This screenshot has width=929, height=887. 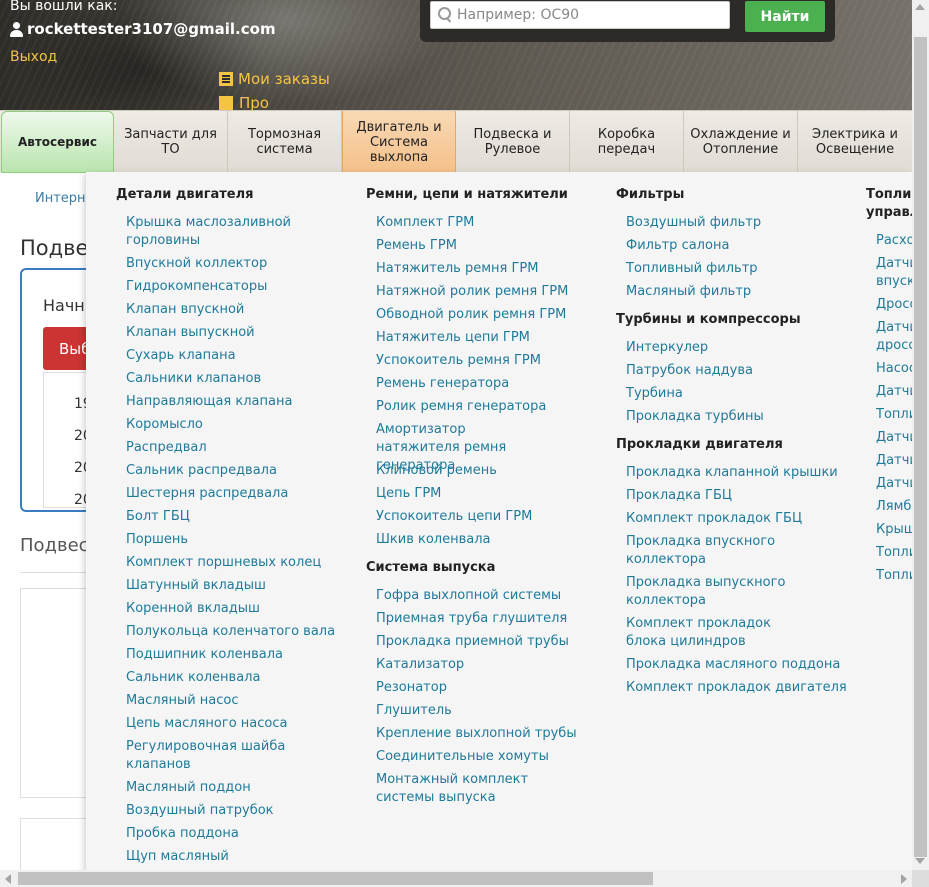 What do you see at coordinates (236, 287) in the screenshot?
I see `menu-link: Гидрокомпенсаторы` at bounding box center [236, 287].